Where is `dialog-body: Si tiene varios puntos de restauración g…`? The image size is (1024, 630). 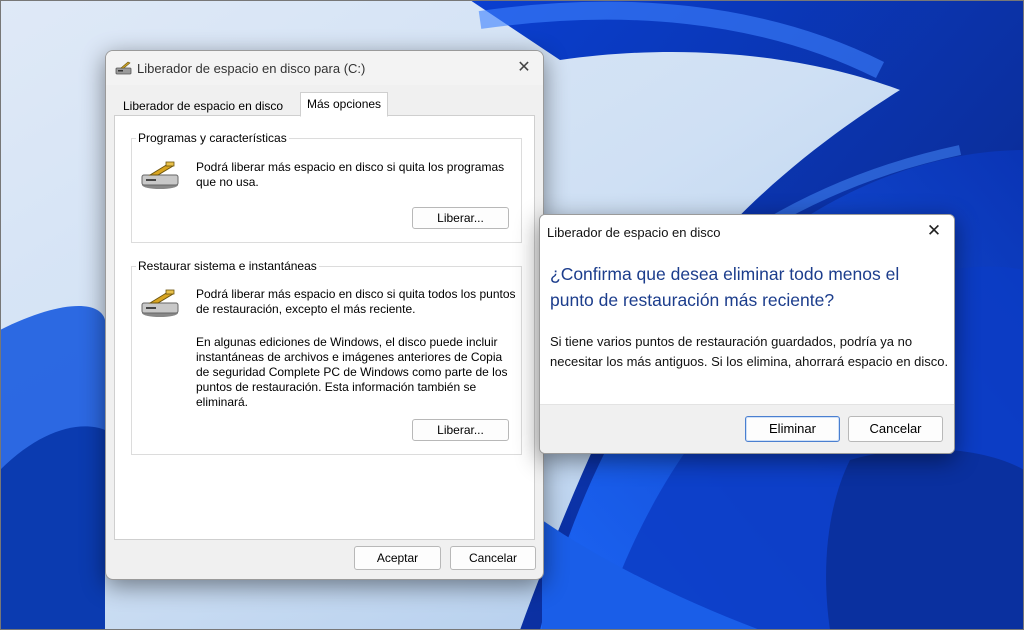 dialog-body: Si tiene varios puntos de restauración g… is located at coordinates (749, 351).